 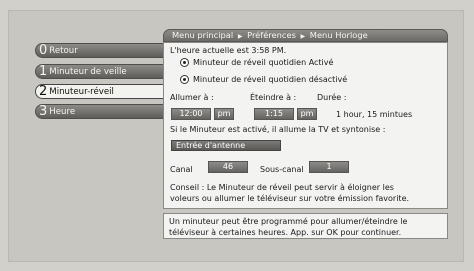 What do you see at coordinates (202, 35) in the screenshot?
I see `breadcrumb-main-menu: Menu principal` at bounding box center [202, 35].